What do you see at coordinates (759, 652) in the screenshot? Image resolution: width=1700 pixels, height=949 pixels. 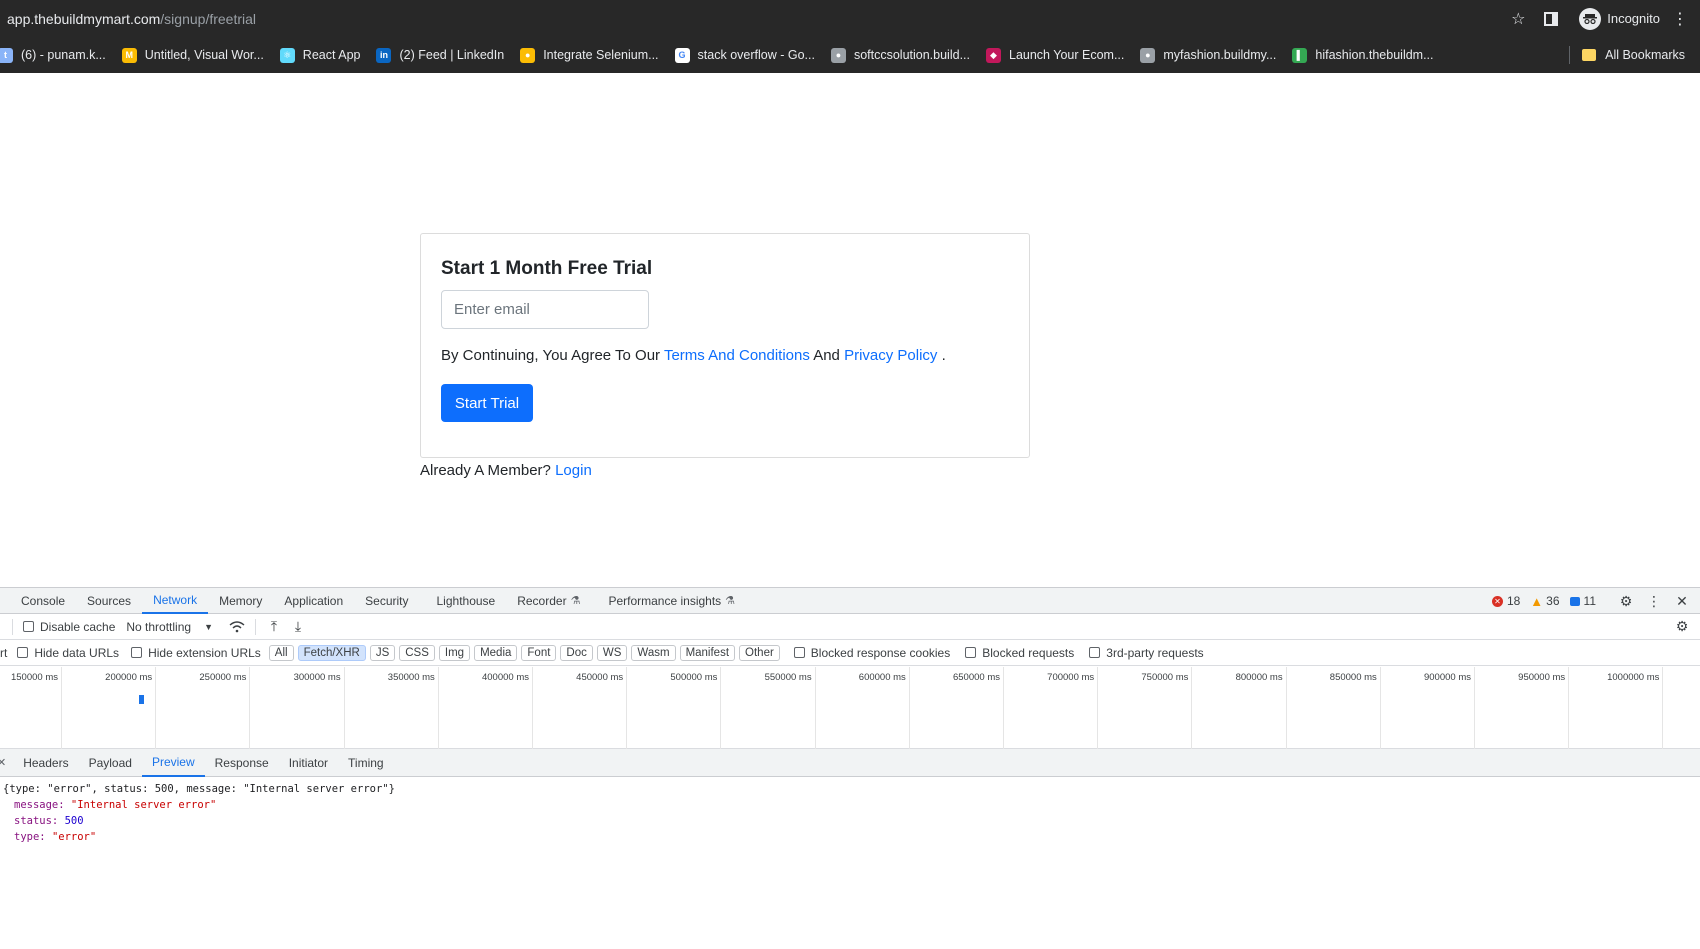 I see `filter-chip-other: Other` at bounding box center [759, 652].